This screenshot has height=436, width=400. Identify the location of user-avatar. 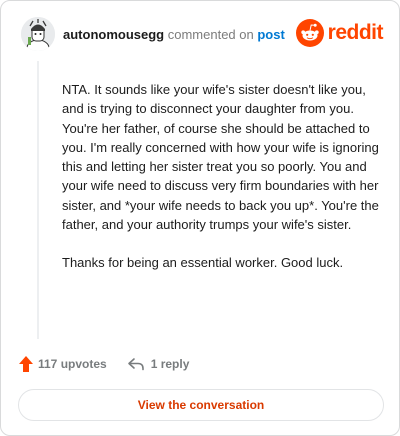
(38, 34).